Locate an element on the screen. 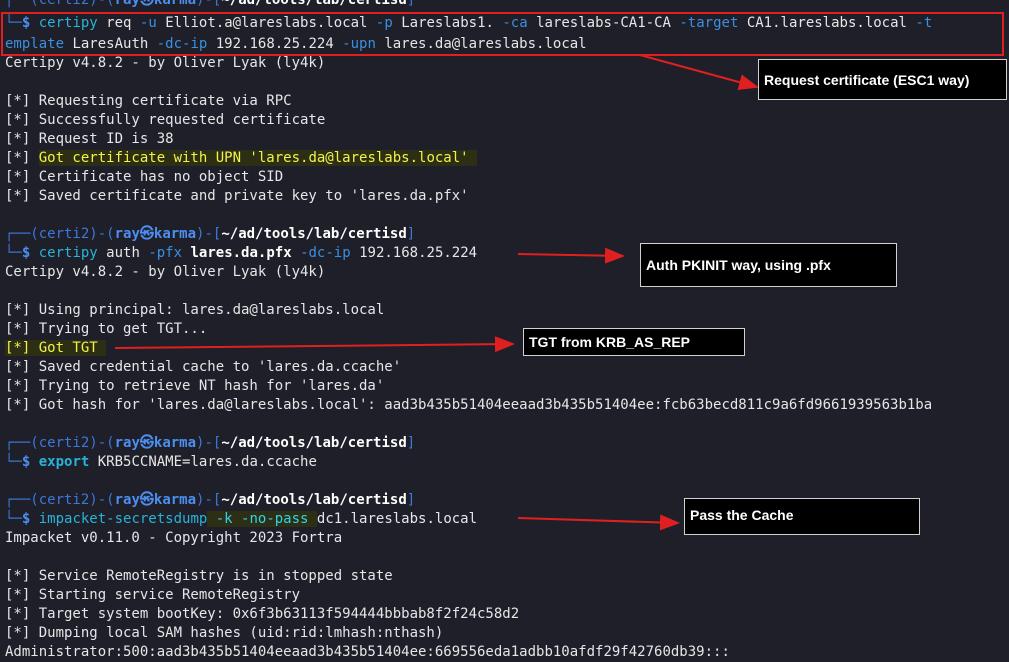 This screenshot has height=662, width=1009. output-line: [*] Starting service RemoteRegistry is located at coordinates (153, 595).